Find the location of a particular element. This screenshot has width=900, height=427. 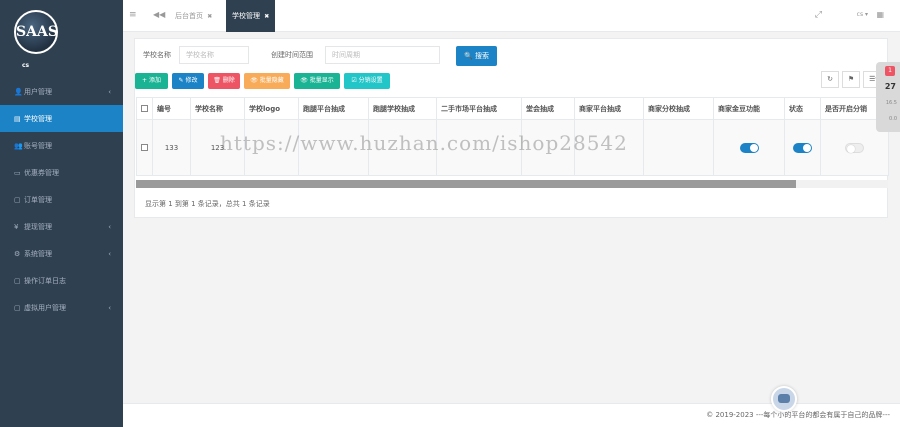

watermark: https://www.huzhan.com/ishop28542 is located at coordinates (424, 143).